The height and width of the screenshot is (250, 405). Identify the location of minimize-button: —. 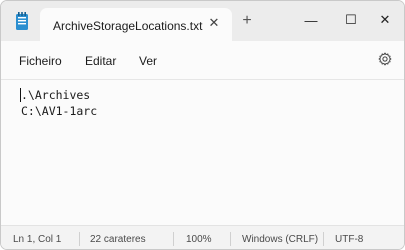
(311, 20).